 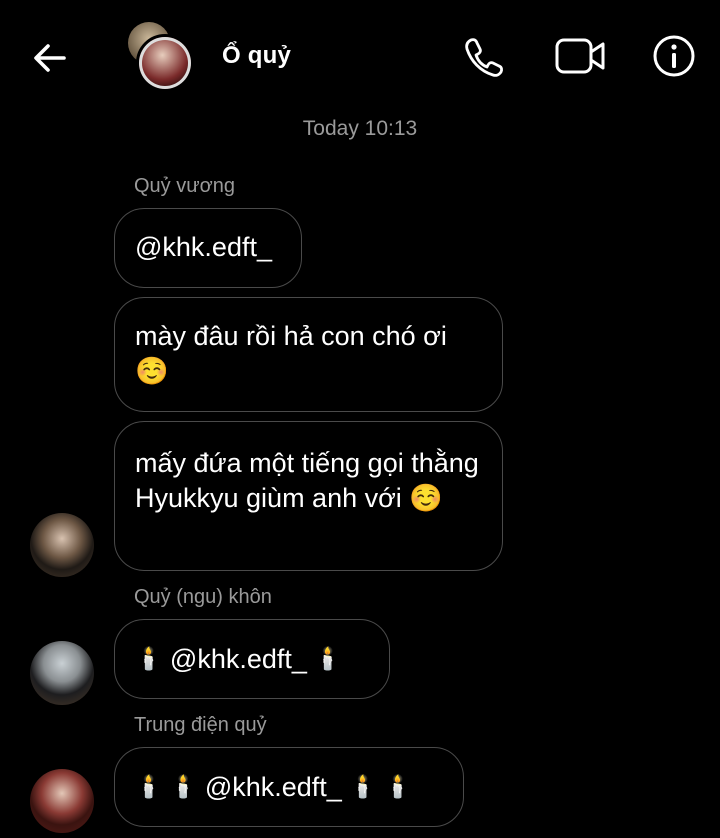 I want to click on message-text: mày đâu rồi hả con chó ơi ☺️, so click(x=291, y=353).